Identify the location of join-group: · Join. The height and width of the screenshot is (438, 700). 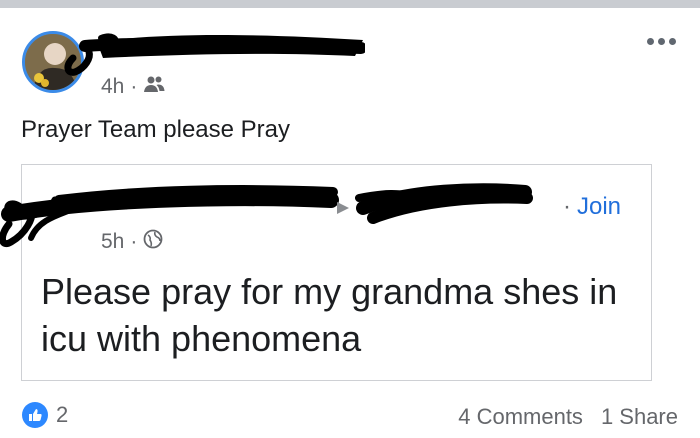
(592, 207).